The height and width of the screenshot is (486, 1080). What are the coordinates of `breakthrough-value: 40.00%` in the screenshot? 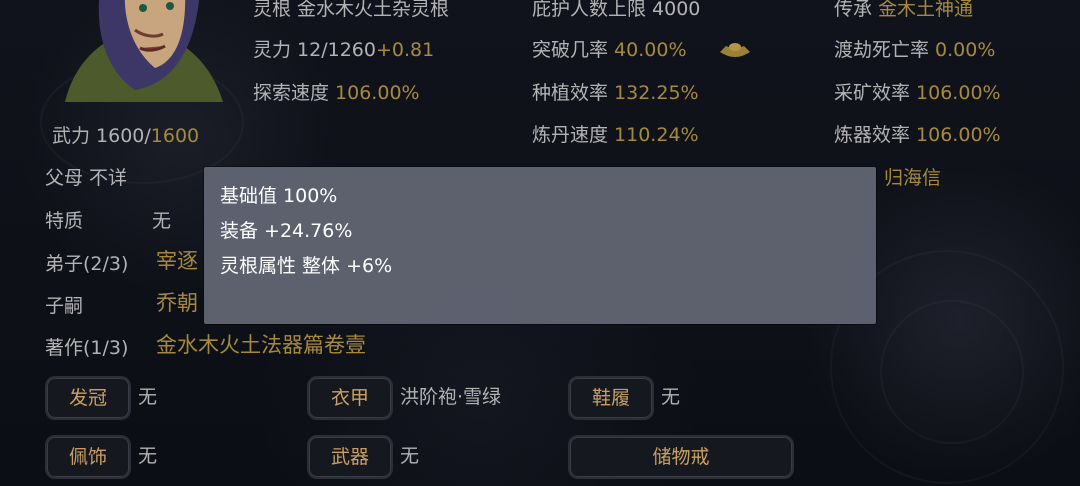 It's located at (650, 50).